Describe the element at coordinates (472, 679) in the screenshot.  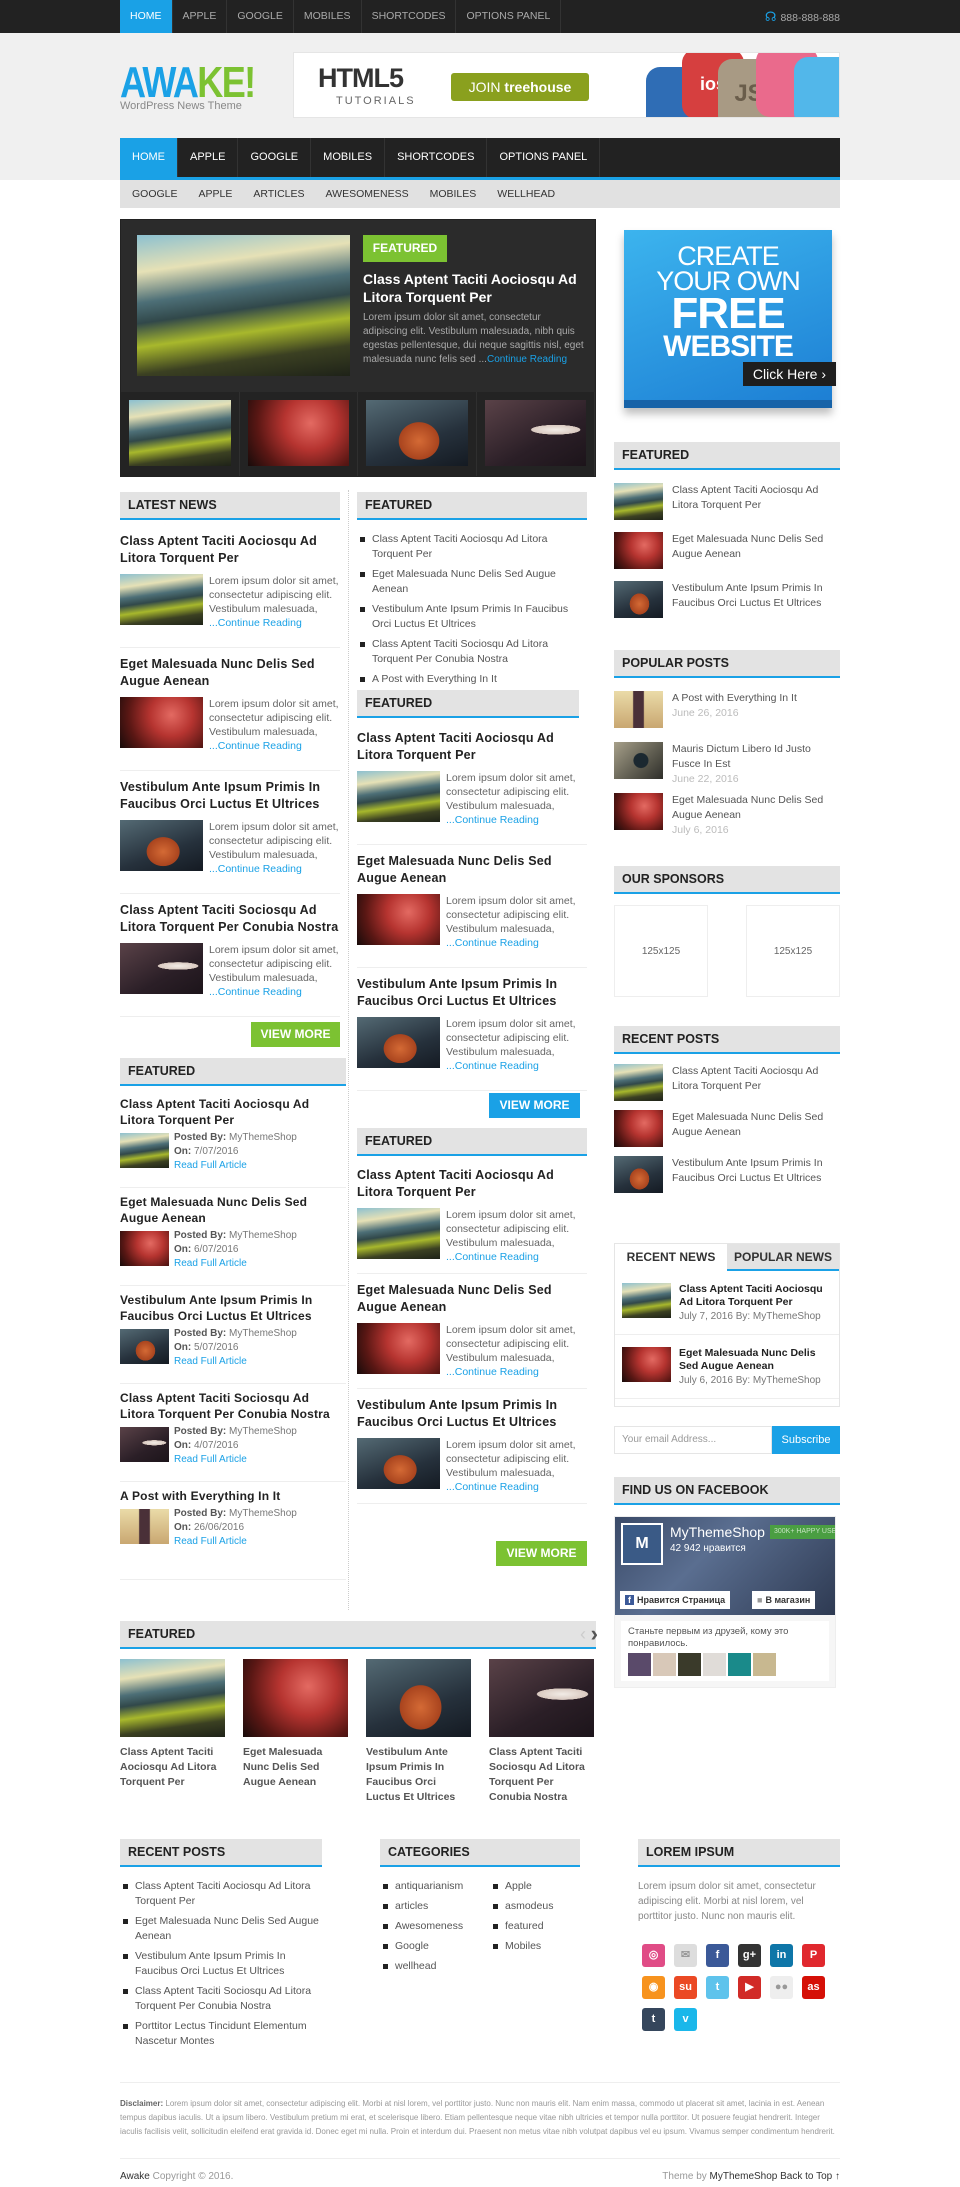
I see `featured-list-item: A Post with Everything In It` at that location.